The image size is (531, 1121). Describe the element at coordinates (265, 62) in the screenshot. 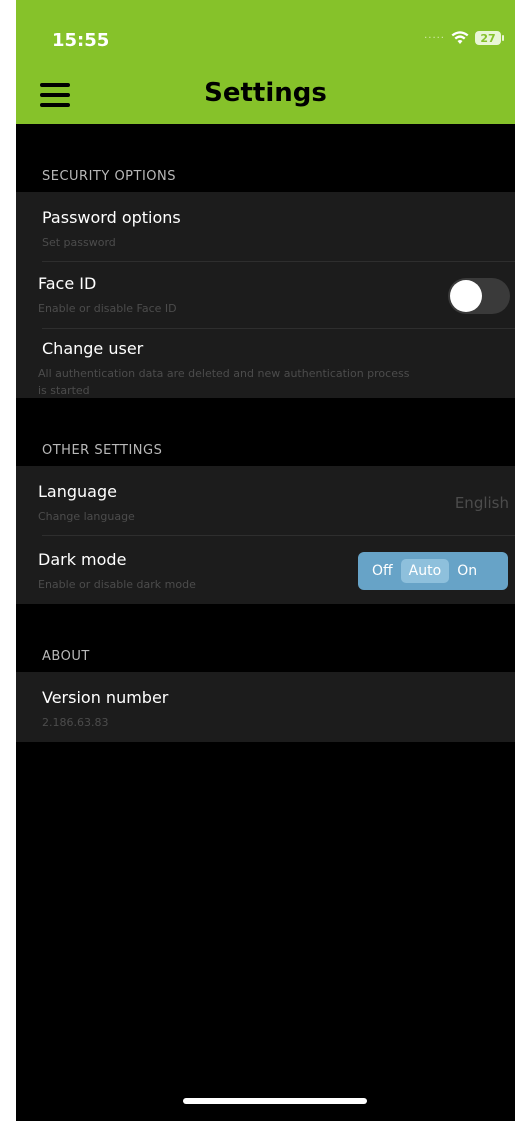

I see `header-bar: 15:55 ····· 27 Settings` at that location.